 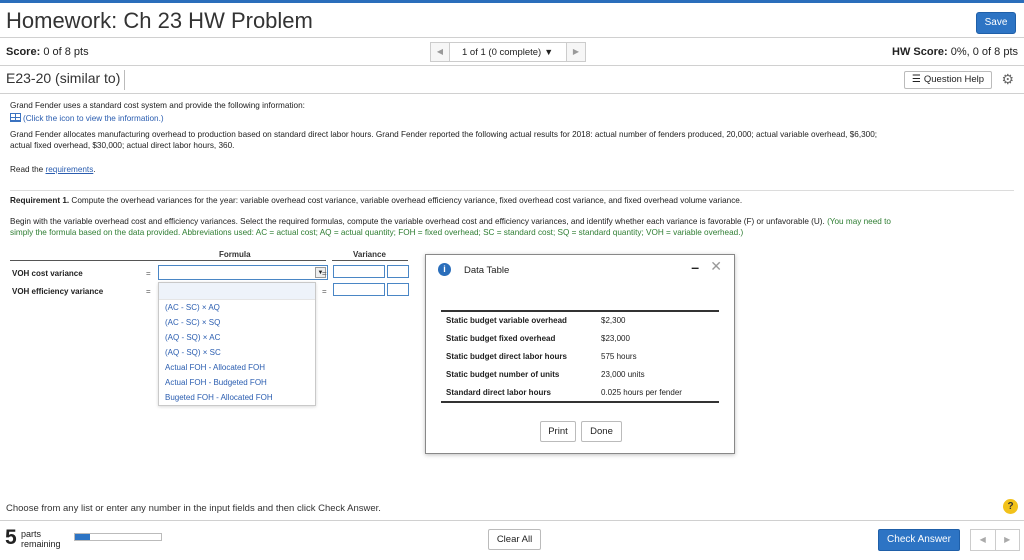 What do you see at coordinates (615, 339) in the screenshot?
I see `row-value: $23,000` at bounding box center [615, 339].